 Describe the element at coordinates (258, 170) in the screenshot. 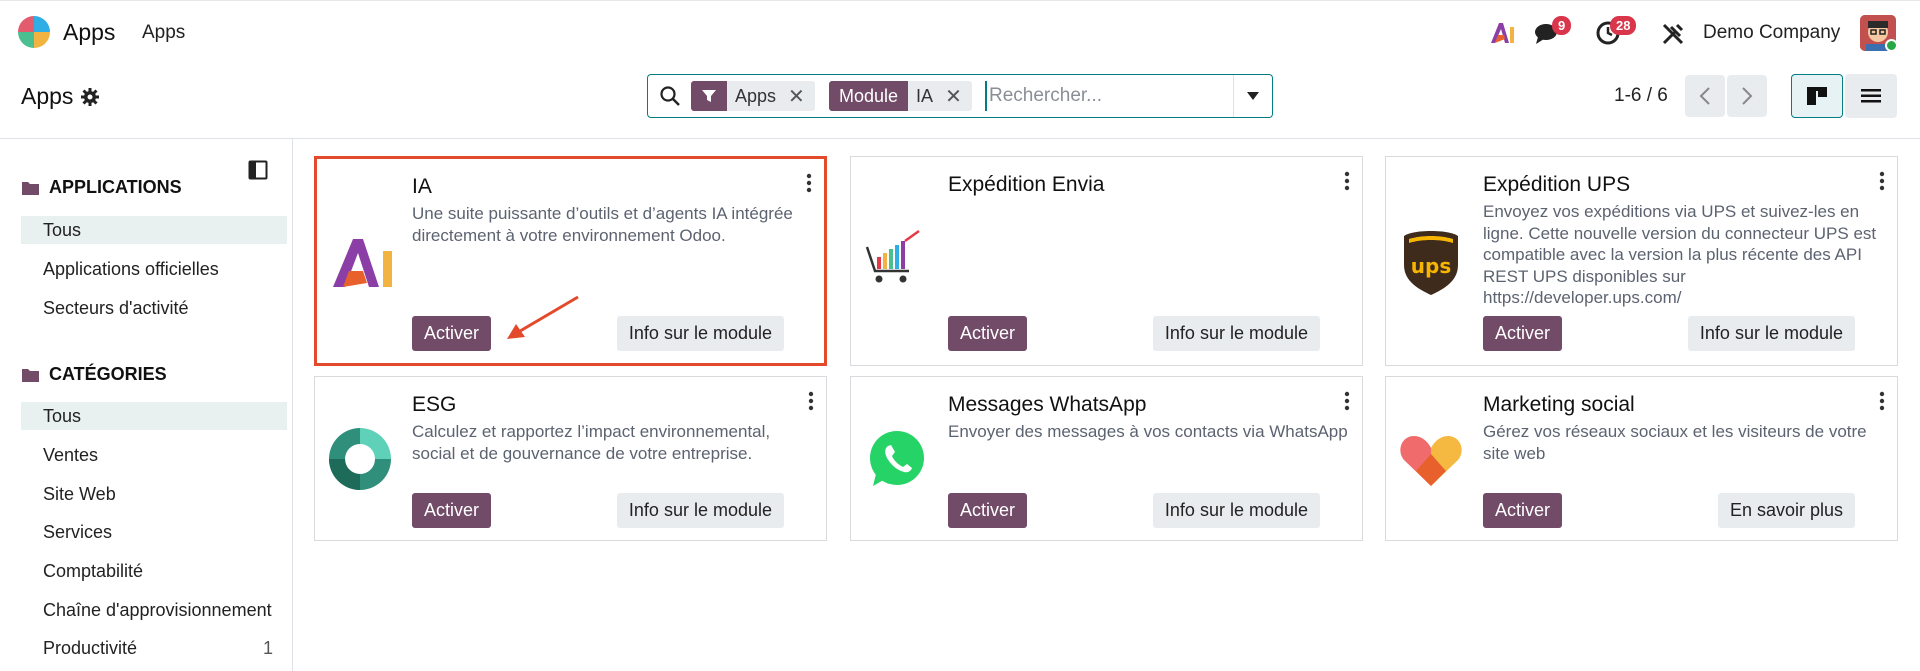

I see `sidebar-toggle-icon` at that location.